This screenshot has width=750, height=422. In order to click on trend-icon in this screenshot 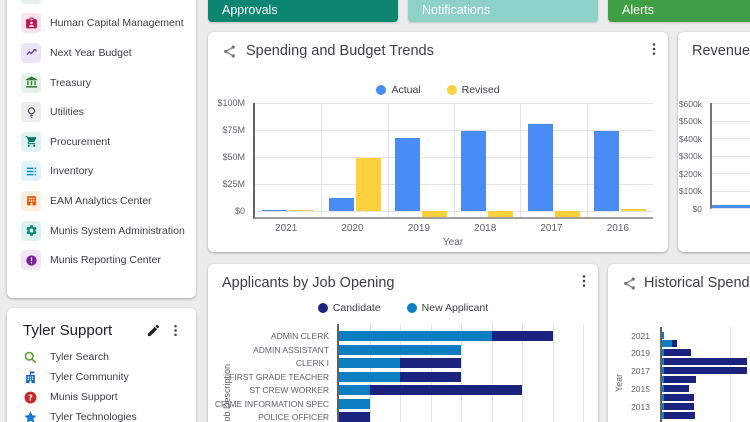, I will do `click(31, 52)`.